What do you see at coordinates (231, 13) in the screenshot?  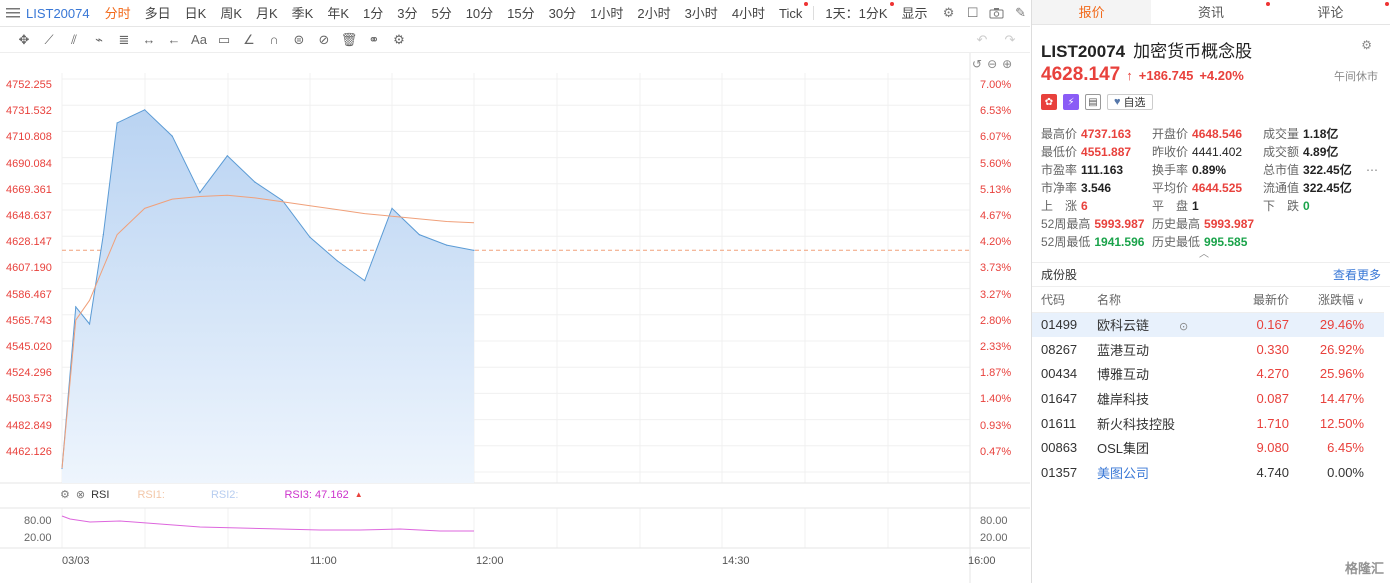 I see `tab-week-k: 周K` at bounding box center [231, 13].